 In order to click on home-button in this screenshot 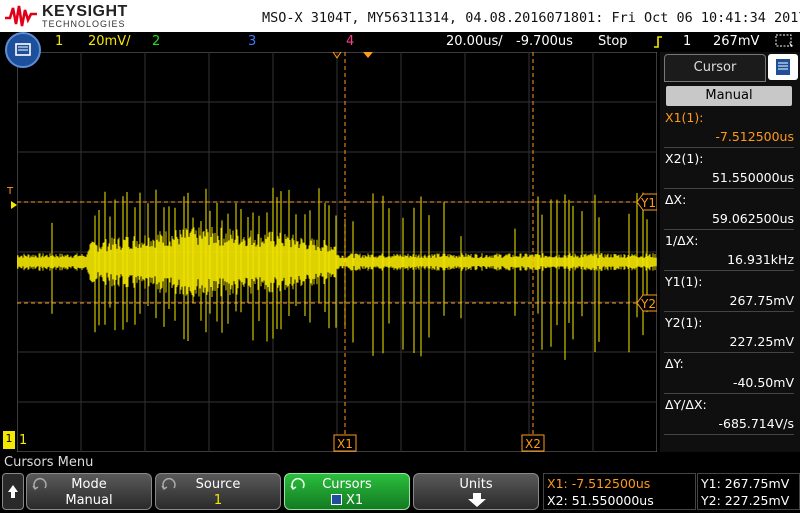, I will do `click(23, 50)`.